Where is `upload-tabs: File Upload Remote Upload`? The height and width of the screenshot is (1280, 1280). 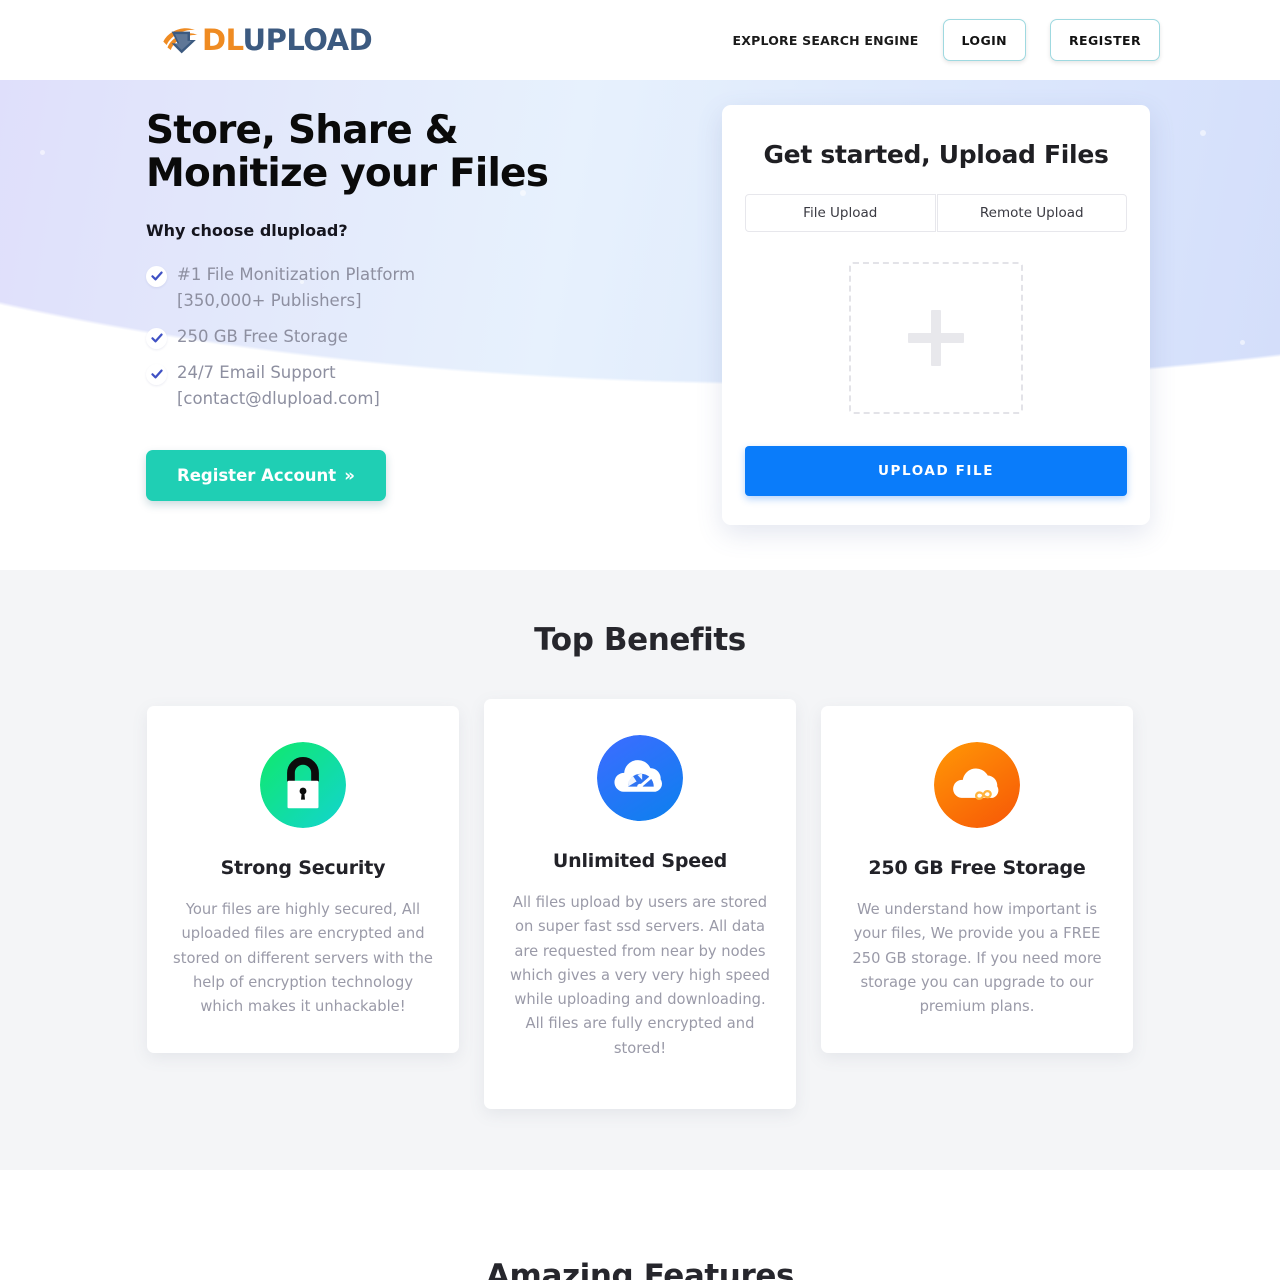
upload-tabs: File Upload Remote Upload is located at coordinates (936, 213).